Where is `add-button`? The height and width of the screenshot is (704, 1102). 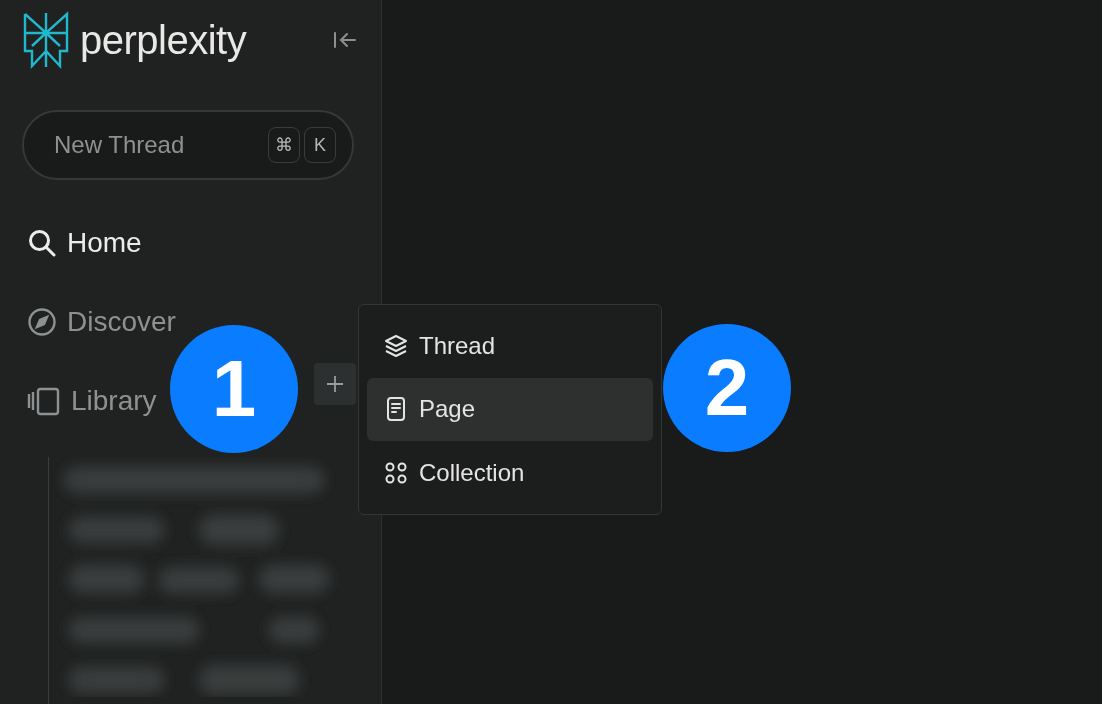
add-button is located at coordinates (335, 384).